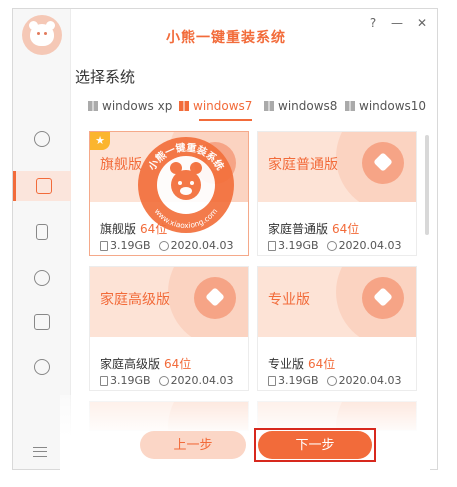 The width and height of the screenshot is (457, 487). Describe the element at coordinates (193, 445) in the screenshot. I see `prev-button: 上一步` at that location.